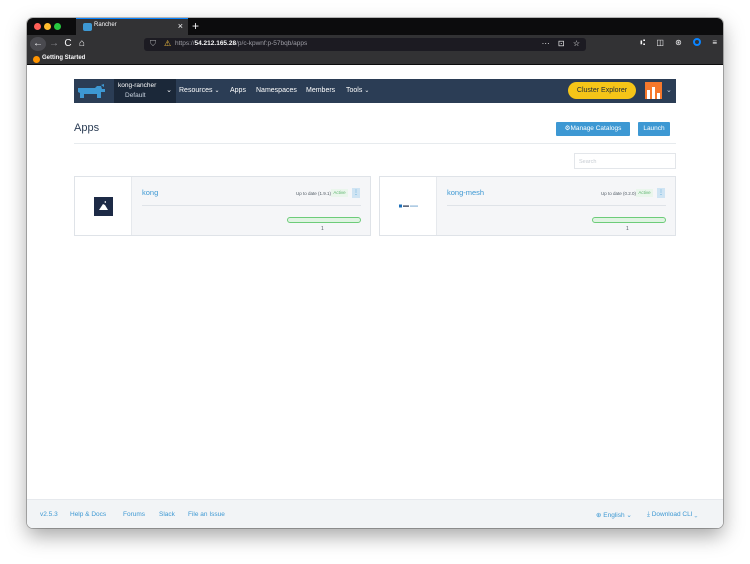 Image resolution: width=750 pixels, height=564 pixels. I want to click on cluster-name: kong-rancher, so click(137, 85).